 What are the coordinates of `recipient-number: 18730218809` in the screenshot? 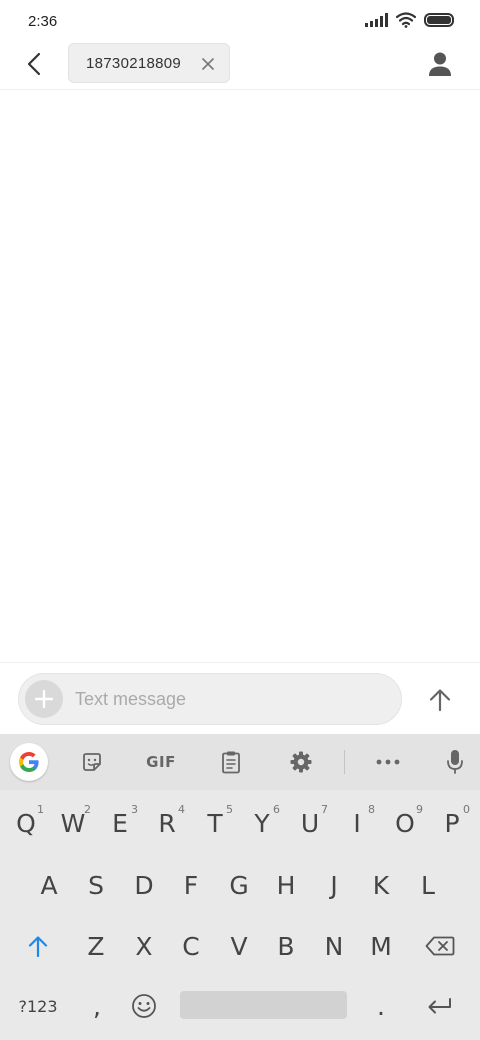 It's located at (134, 63).